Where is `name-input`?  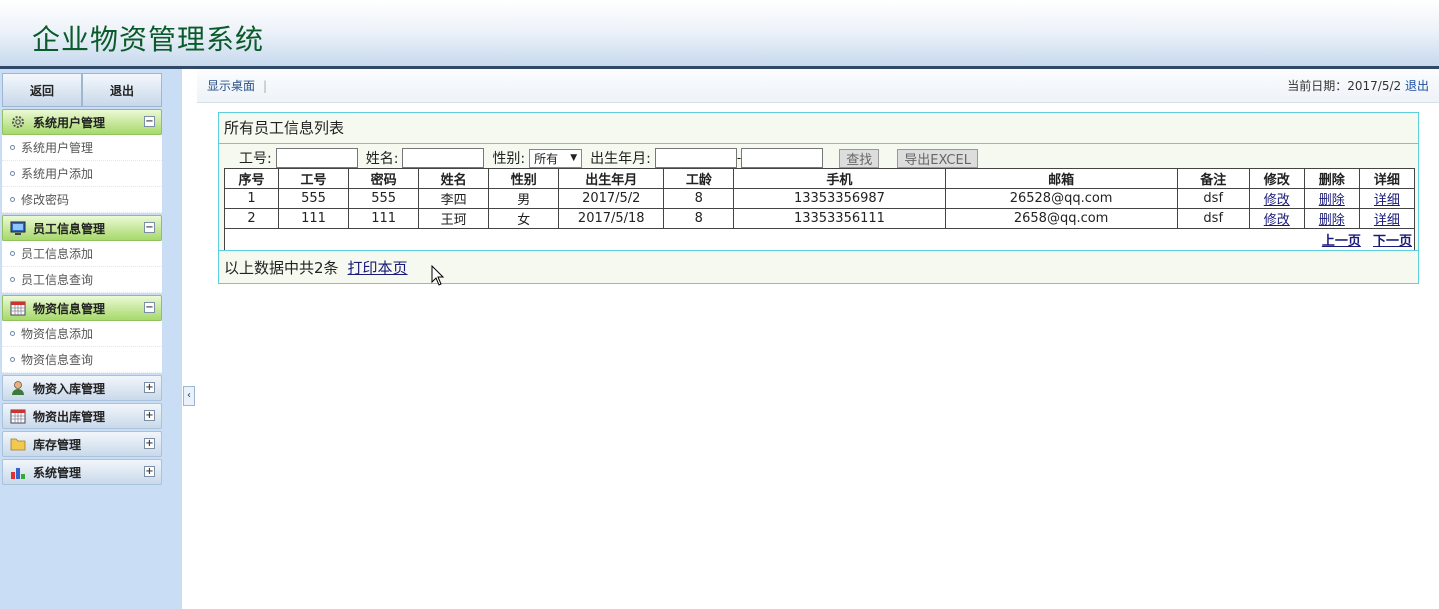
name-input is located at coordinates (443, 158).